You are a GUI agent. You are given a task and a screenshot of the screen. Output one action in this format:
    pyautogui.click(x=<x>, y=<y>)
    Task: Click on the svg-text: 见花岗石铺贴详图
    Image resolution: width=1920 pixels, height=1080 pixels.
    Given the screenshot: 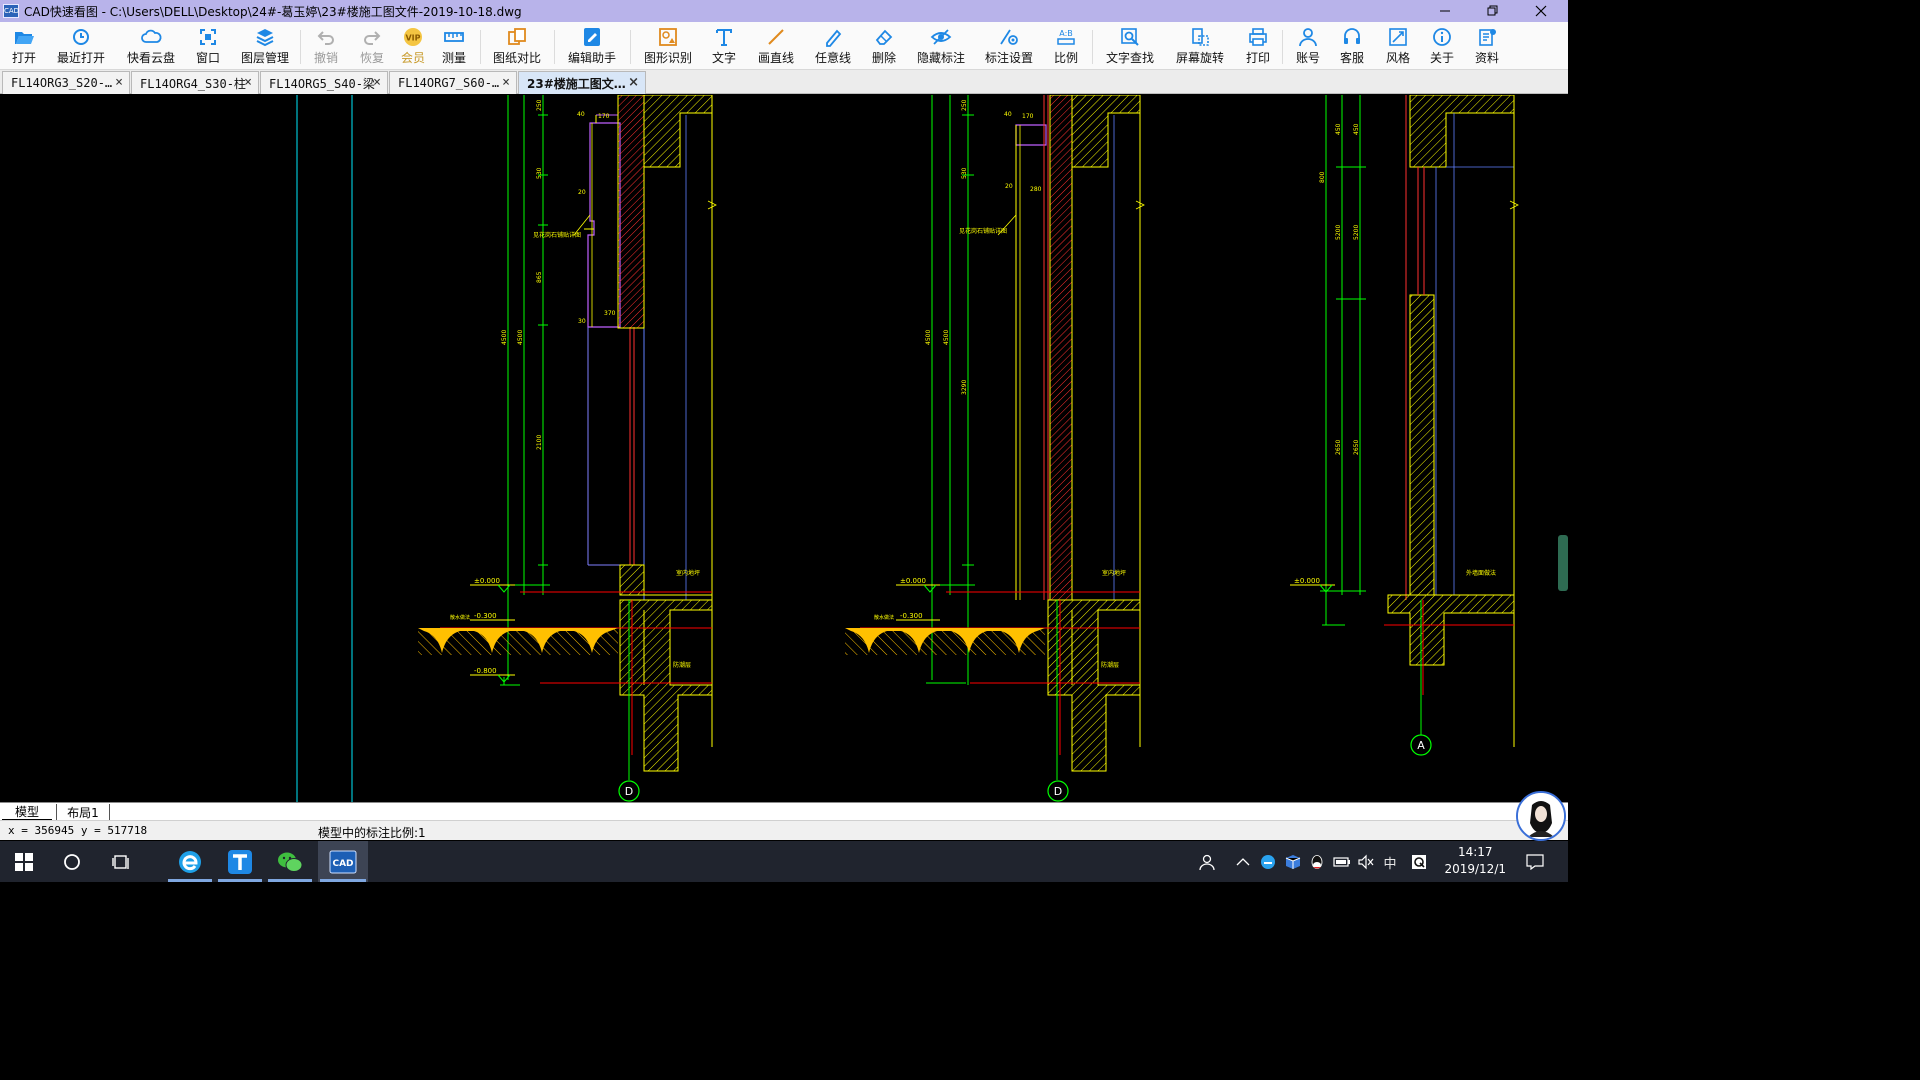 What is the action you would take?
    pyautogui.click(x=983, y=231)
    